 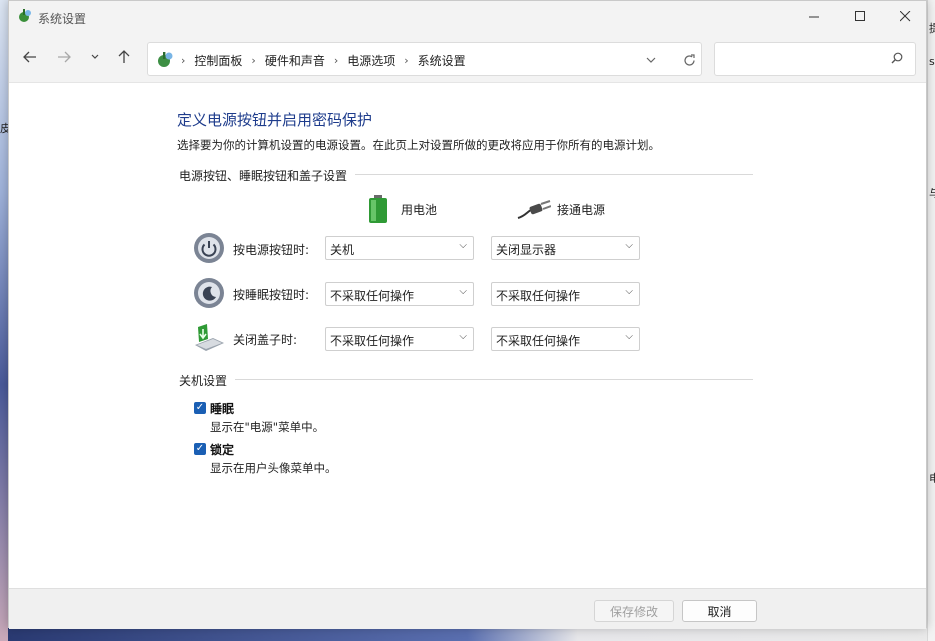 I want to click on address-bar: › 控制面板 › 硬件和声音 › 电源选项 › 系统设置, so click(x=424, y=59).